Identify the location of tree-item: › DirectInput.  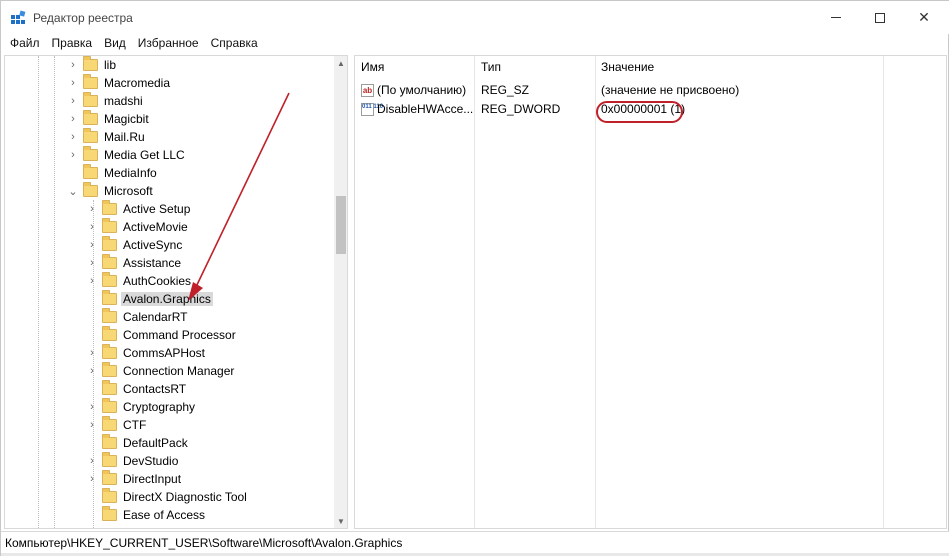
(134, 479).